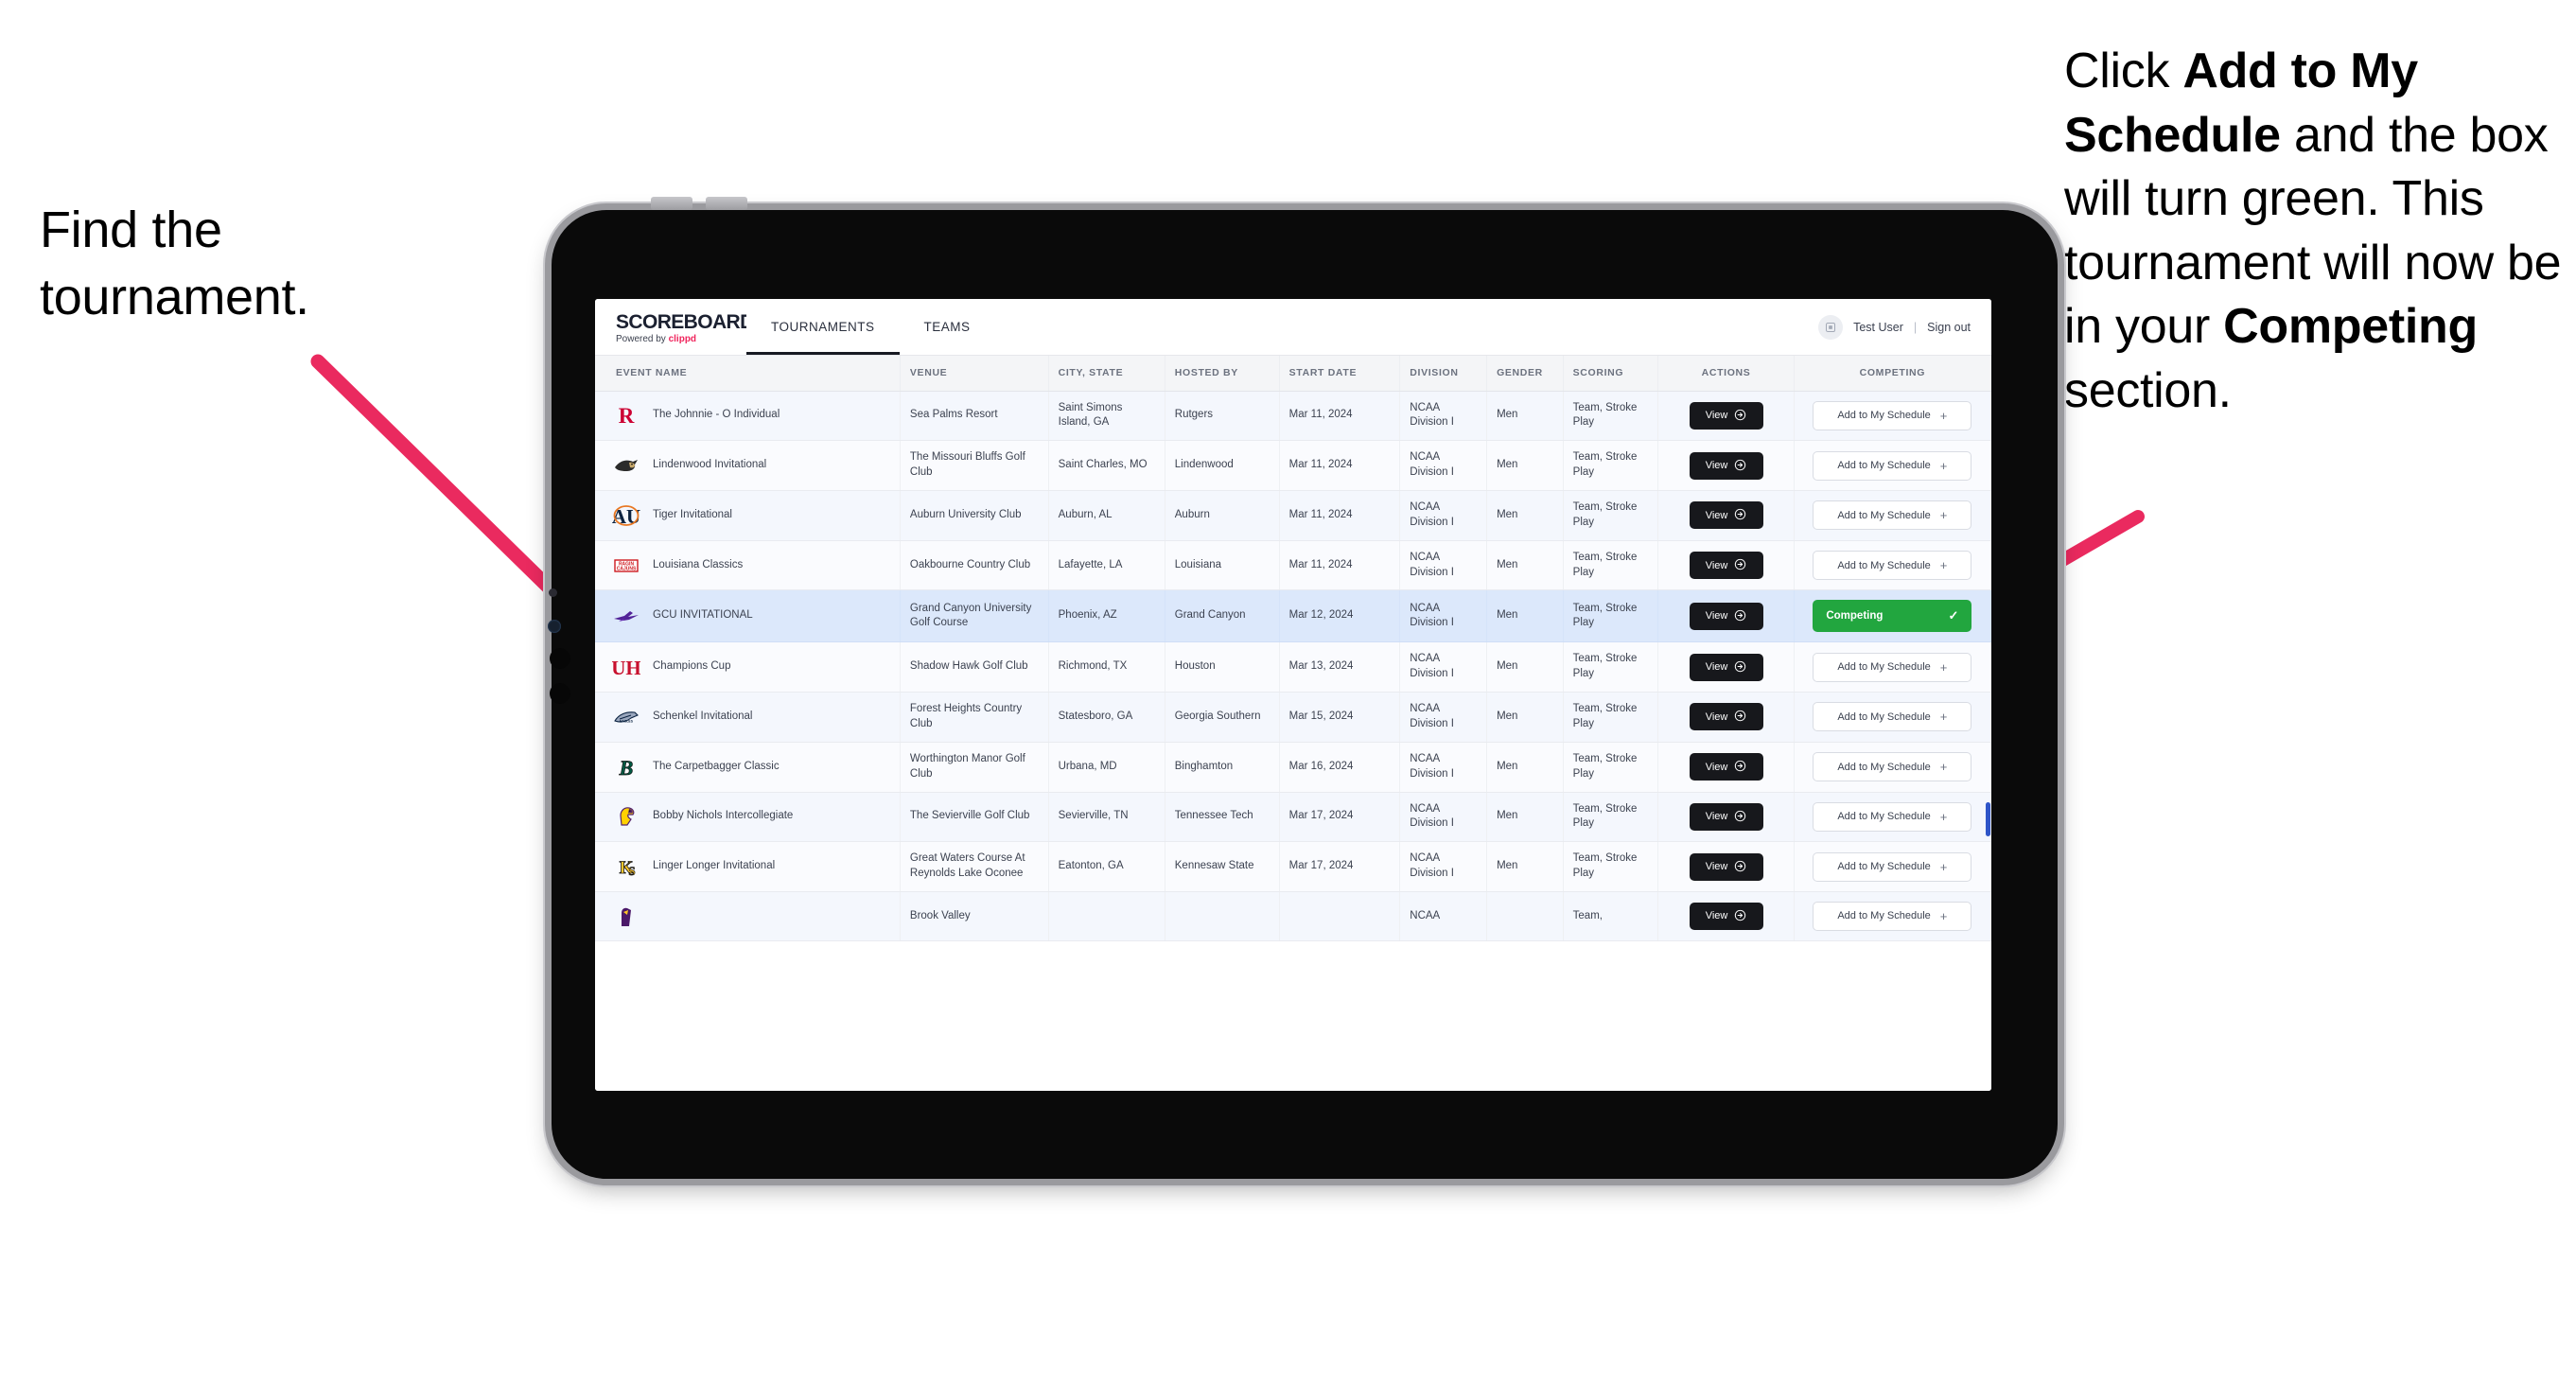 Image resolution: width=2576 pixels, height=1386 pixels. Describe the element at coordinates (1223, 374) in the screenshot. I see `column-header-hosted-by: HOSTED BY` at that location.